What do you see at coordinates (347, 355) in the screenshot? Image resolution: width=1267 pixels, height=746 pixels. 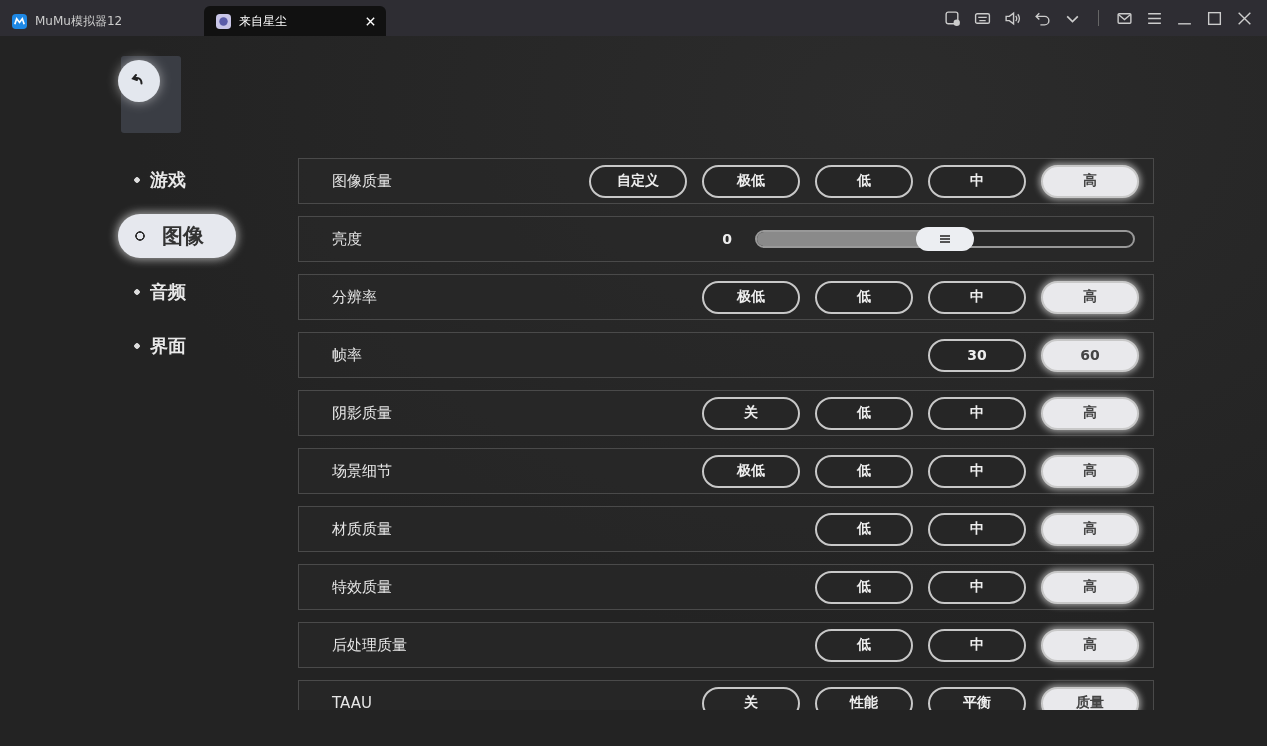 I see `setting-label: 帧率` at bounding box center [347, 355].